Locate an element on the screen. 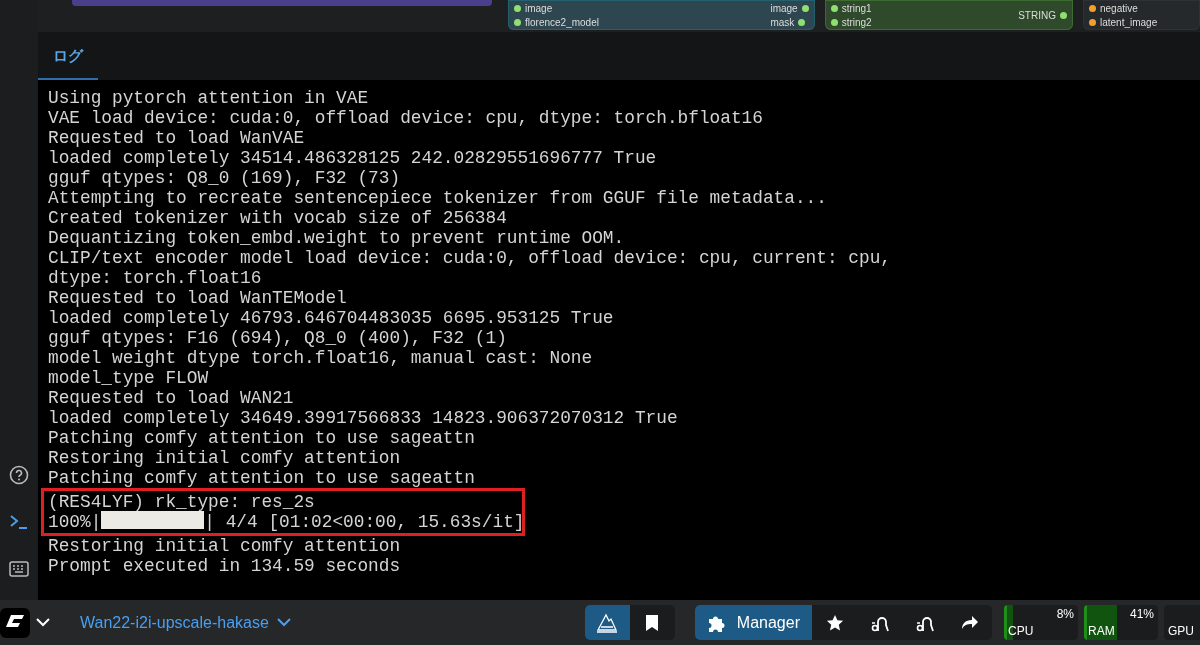 The height and width of the screenshot is (645, 1200). share-icon is located at coordinates (969, 622).